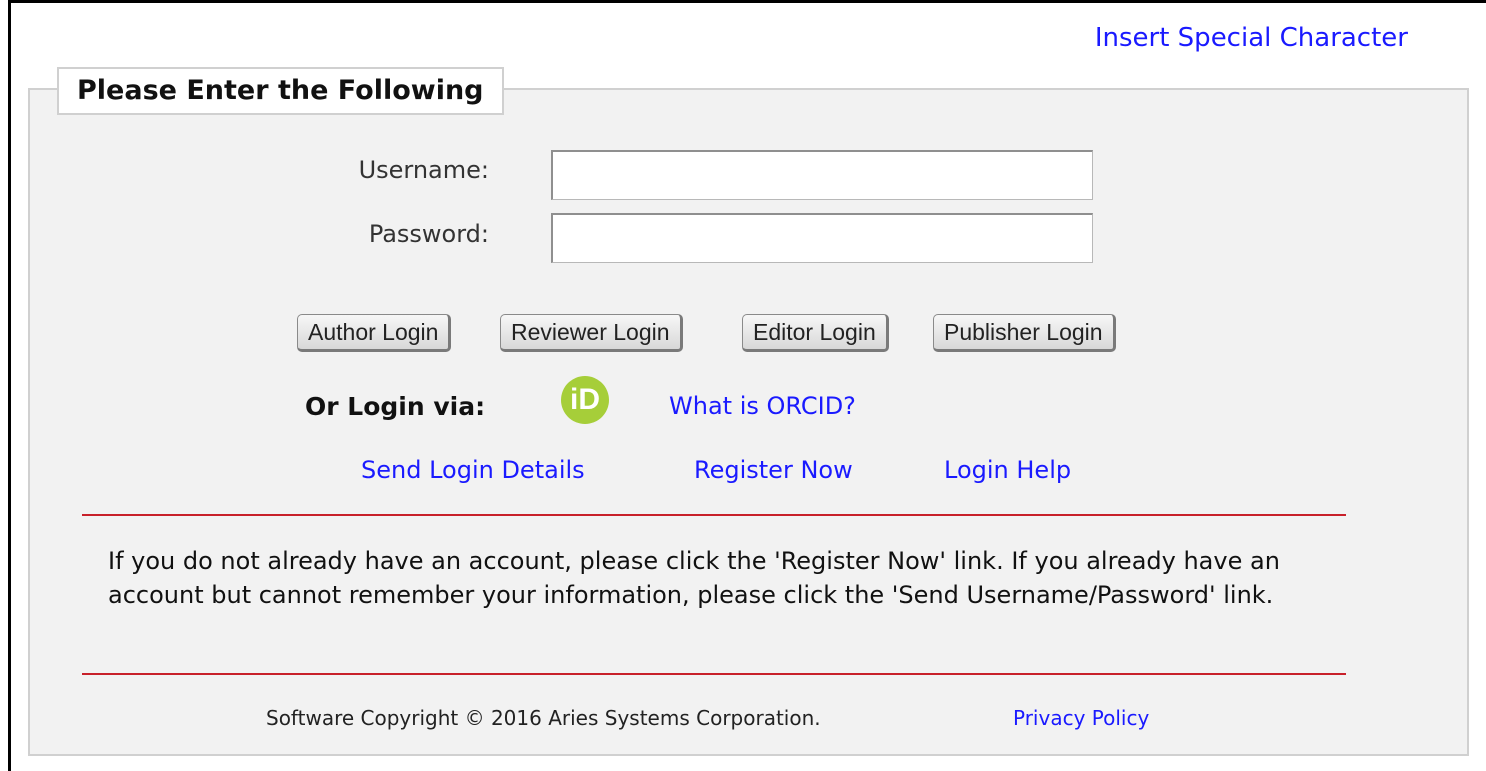 The height and width of the screenshot is (771, 1486). I want to click on privacy-policy-link: Privacy Policy, so click(1081, 718).